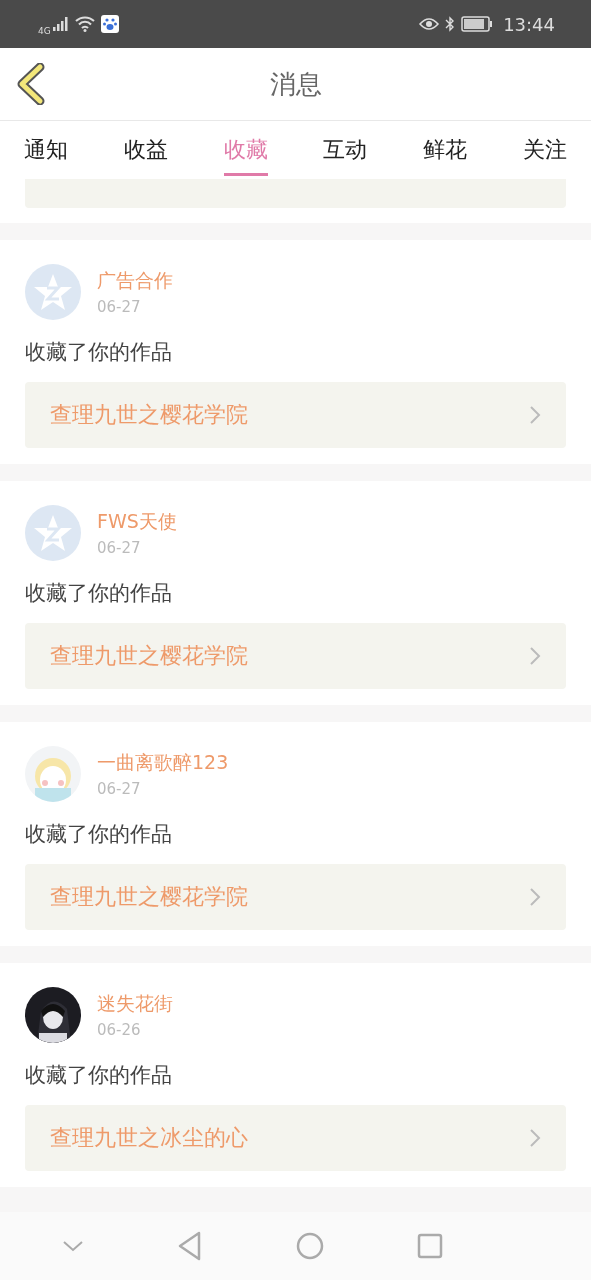 The width and height of the screenshot is (591, 1280). I want to click on user-name: FWS天使, so click(137, 522).